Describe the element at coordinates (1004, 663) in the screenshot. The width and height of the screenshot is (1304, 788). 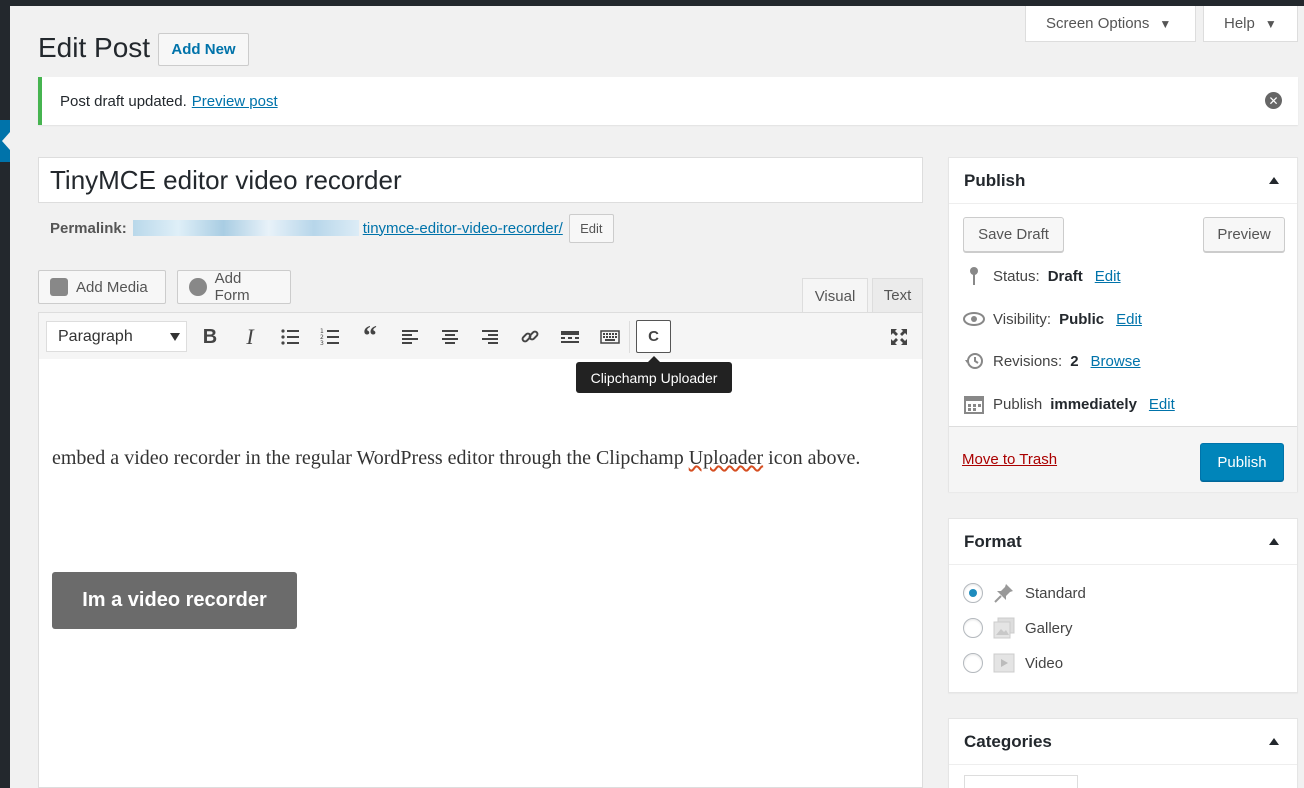
I see `video-icon` at that location.